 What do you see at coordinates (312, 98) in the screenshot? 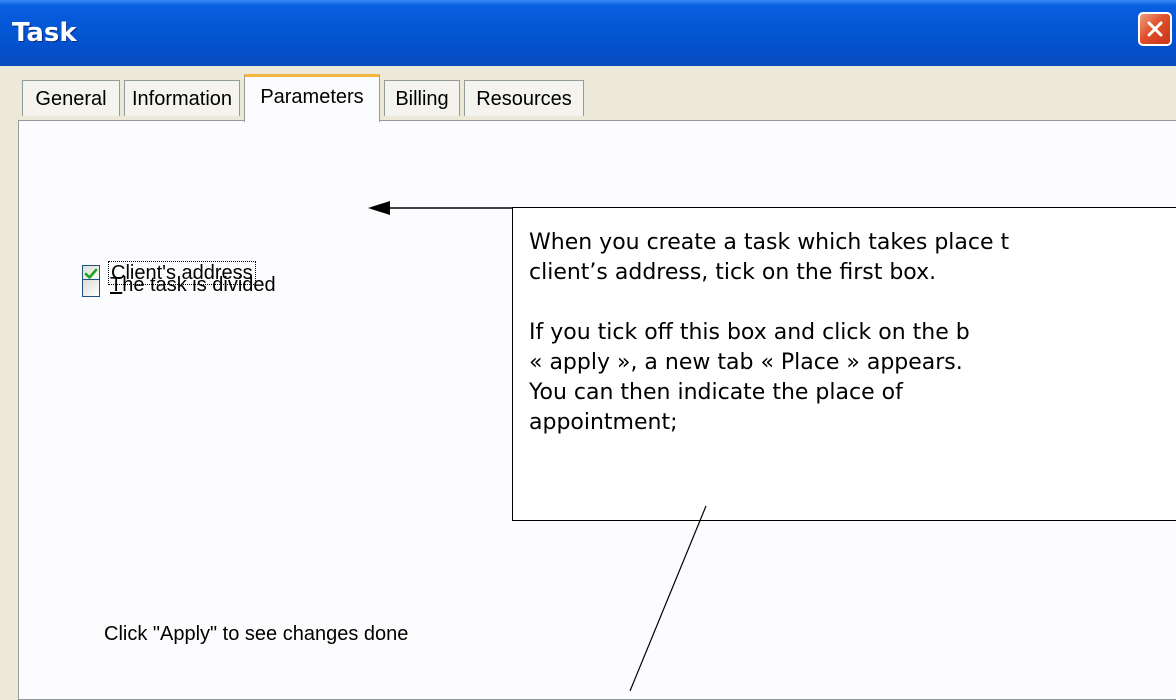
I see `tab-parameters: Parameters` at bounding box center [312, 98].